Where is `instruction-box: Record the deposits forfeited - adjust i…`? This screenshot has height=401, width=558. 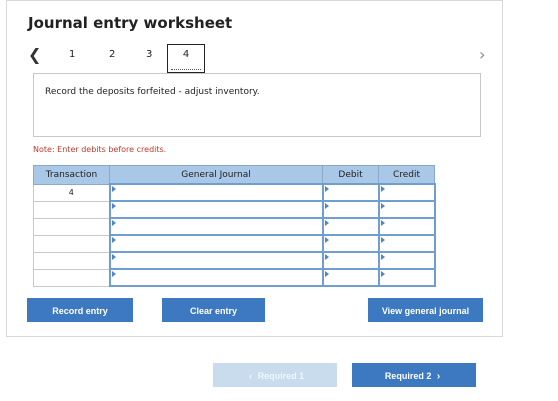
instruction-box: Record the deposits forfeited - adjust i… is located at coordinates (257, 105).